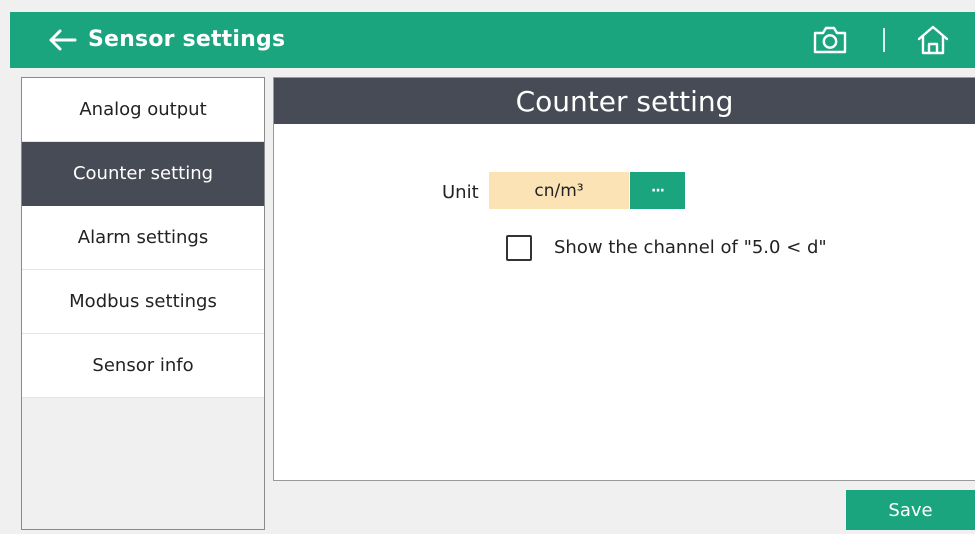 The width and height of the screenshot is (975, 534). Describe the element at coordinates (519, 248) in the screenshot. I see `show-channel-checkbox` at that location.